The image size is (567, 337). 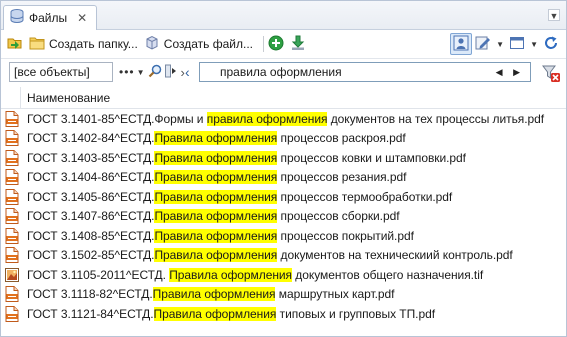 What do you see at coordinates (155, 72) in the screenshot?
I see `search-icon` at bounding box center [155, 72].